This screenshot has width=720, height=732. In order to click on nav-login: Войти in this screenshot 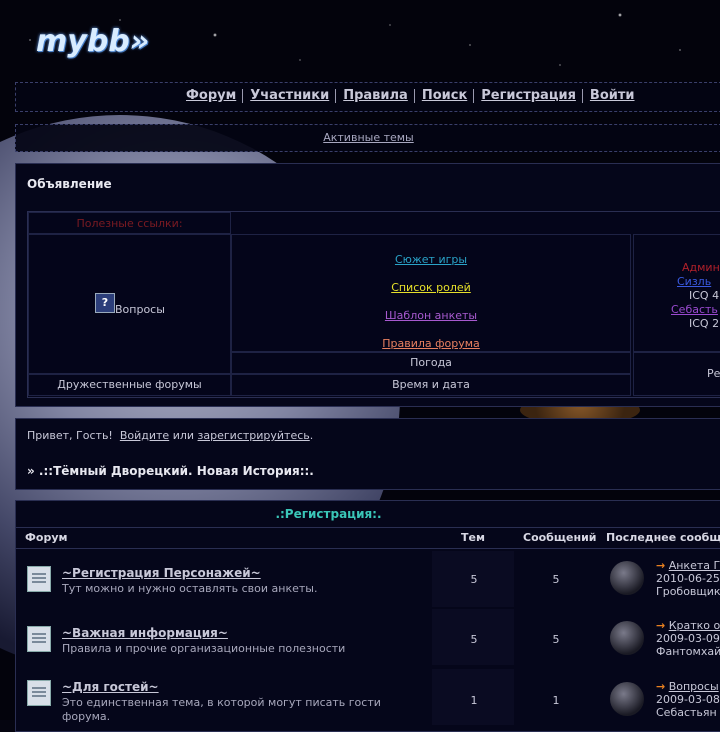, I will do `click(611, 95)`.